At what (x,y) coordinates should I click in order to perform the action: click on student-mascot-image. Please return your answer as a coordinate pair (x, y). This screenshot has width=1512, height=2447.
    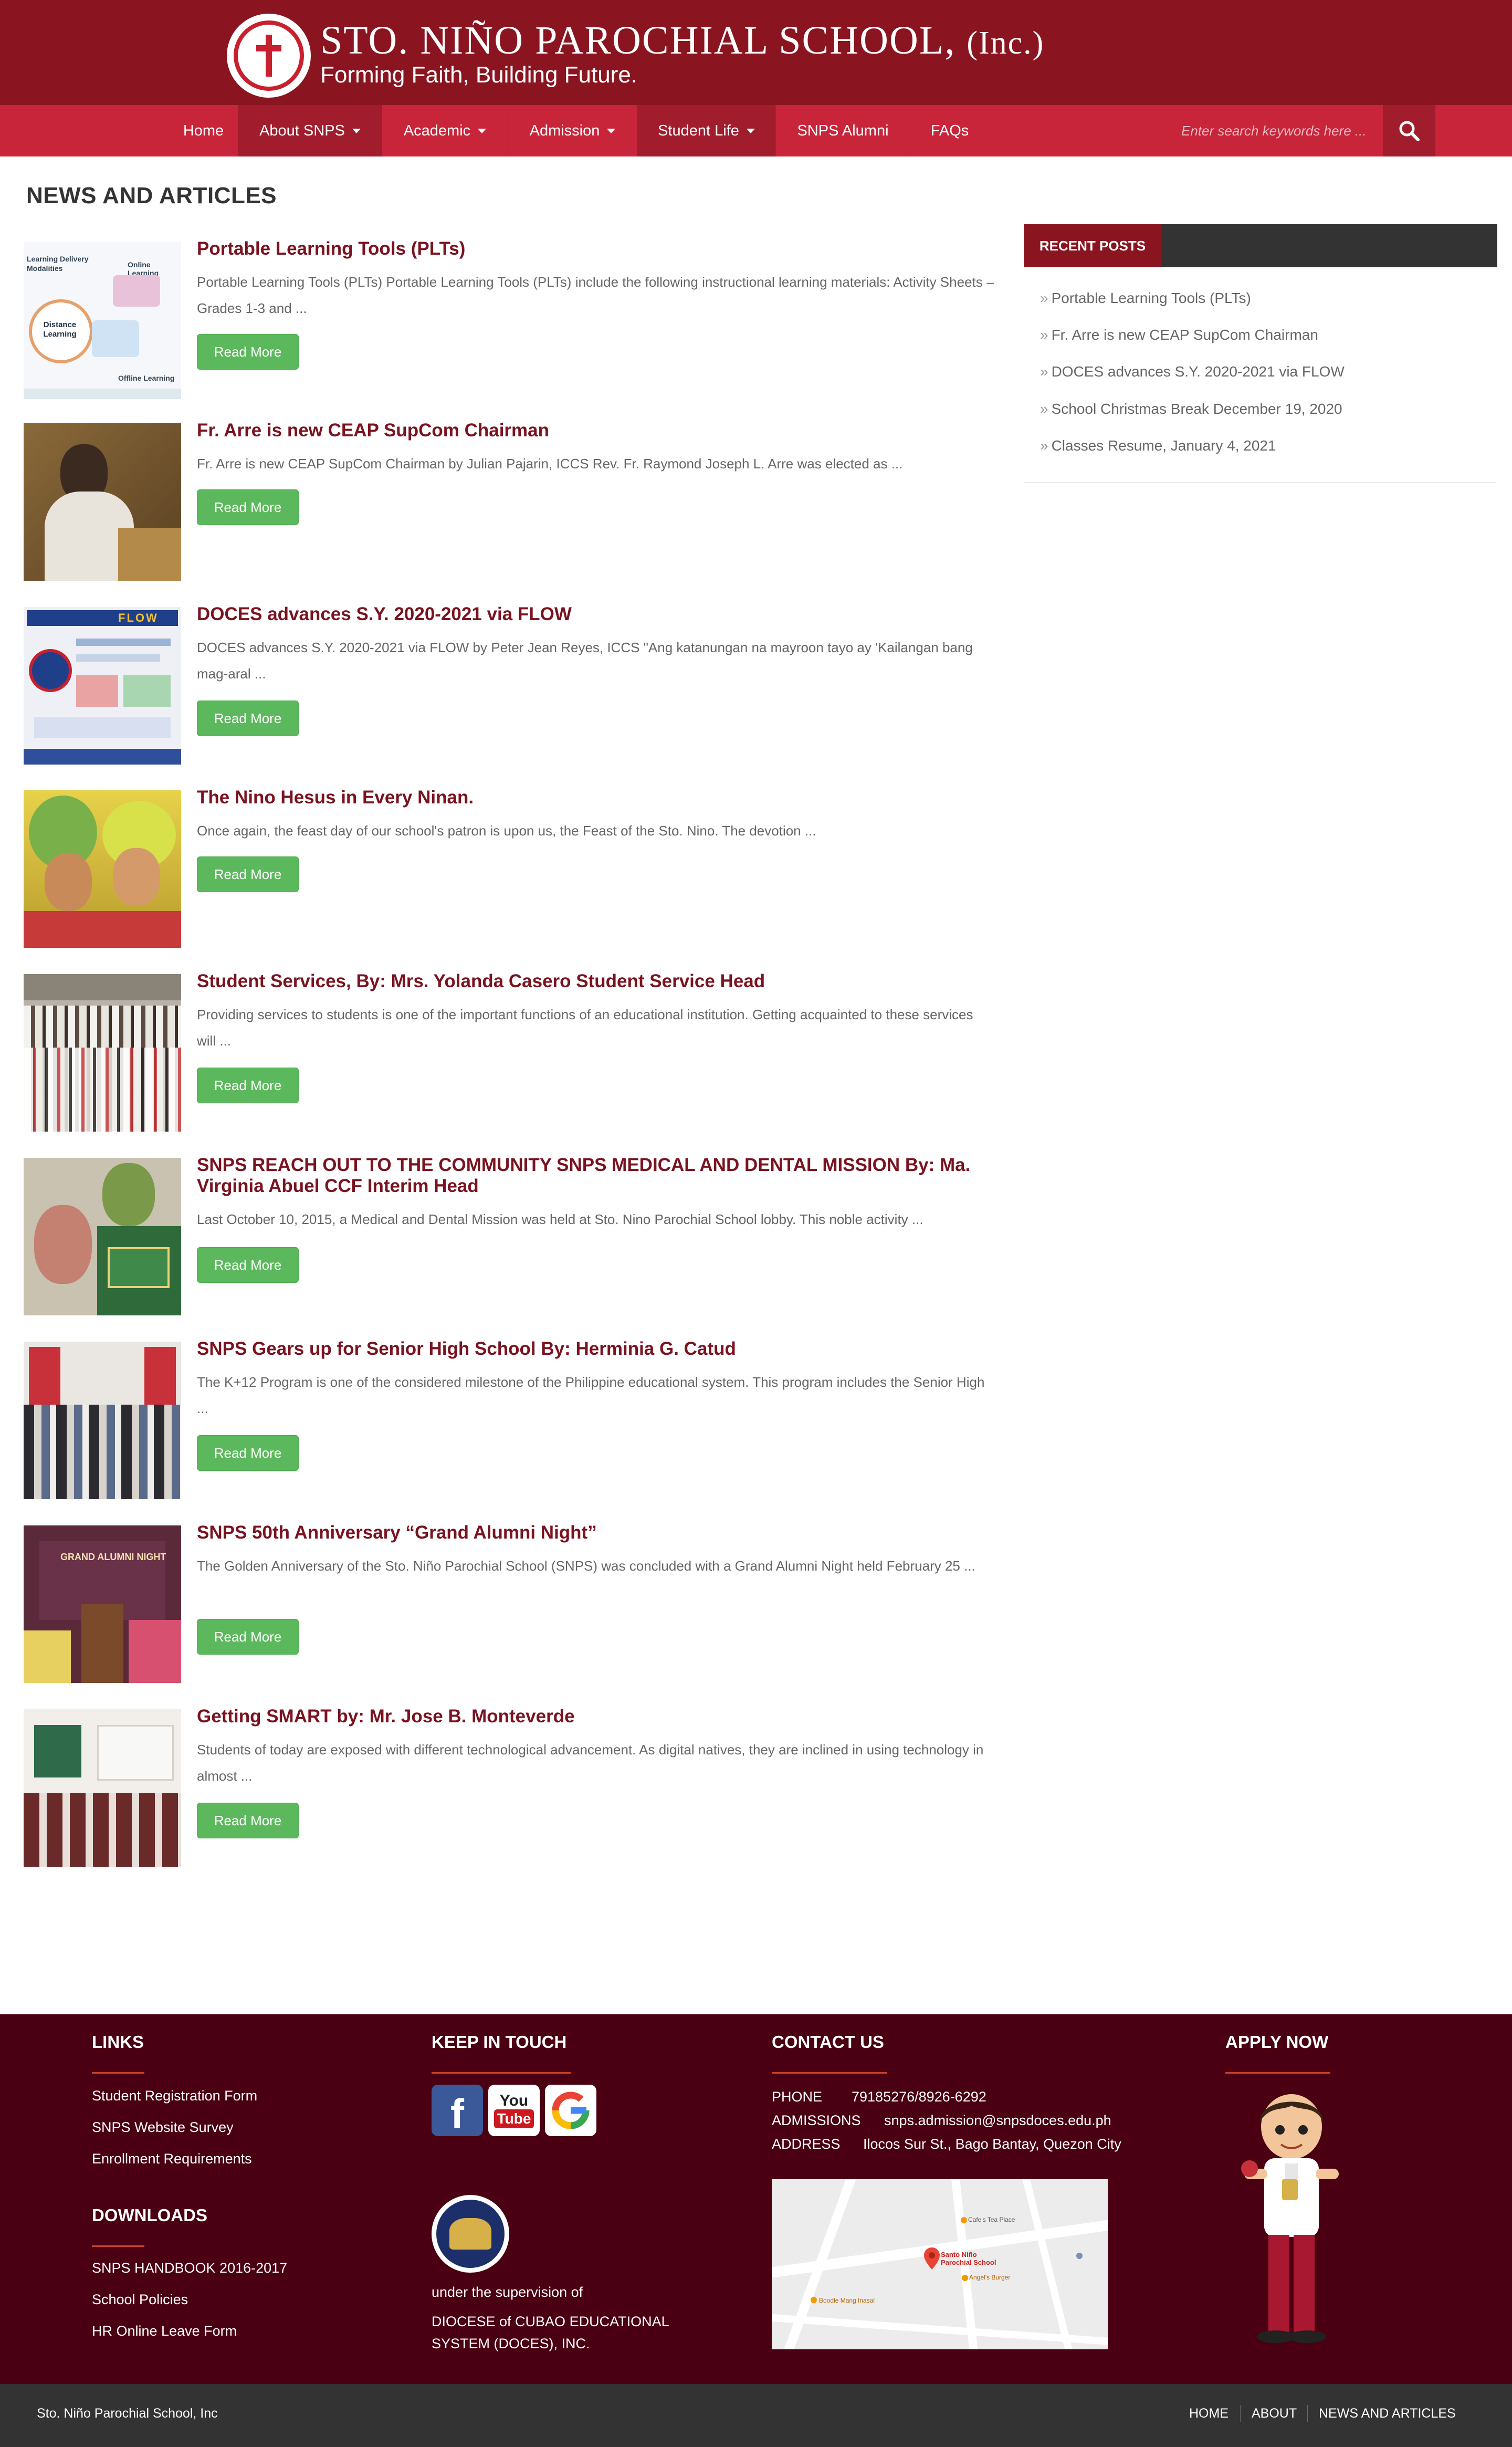
    Looking at the image, I should click on (1291, 2221).